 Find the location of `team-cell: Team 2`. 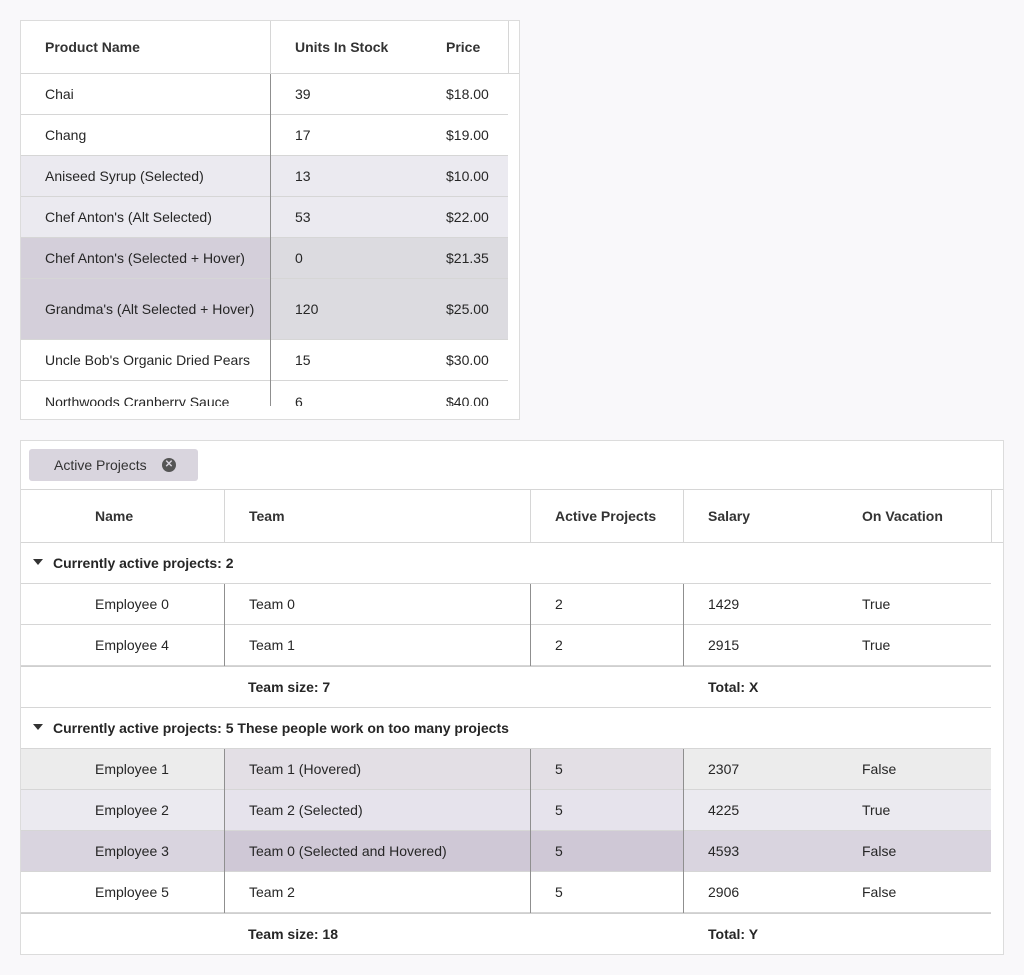

team-cell: Team 2 is located at coordinates (272, 892).